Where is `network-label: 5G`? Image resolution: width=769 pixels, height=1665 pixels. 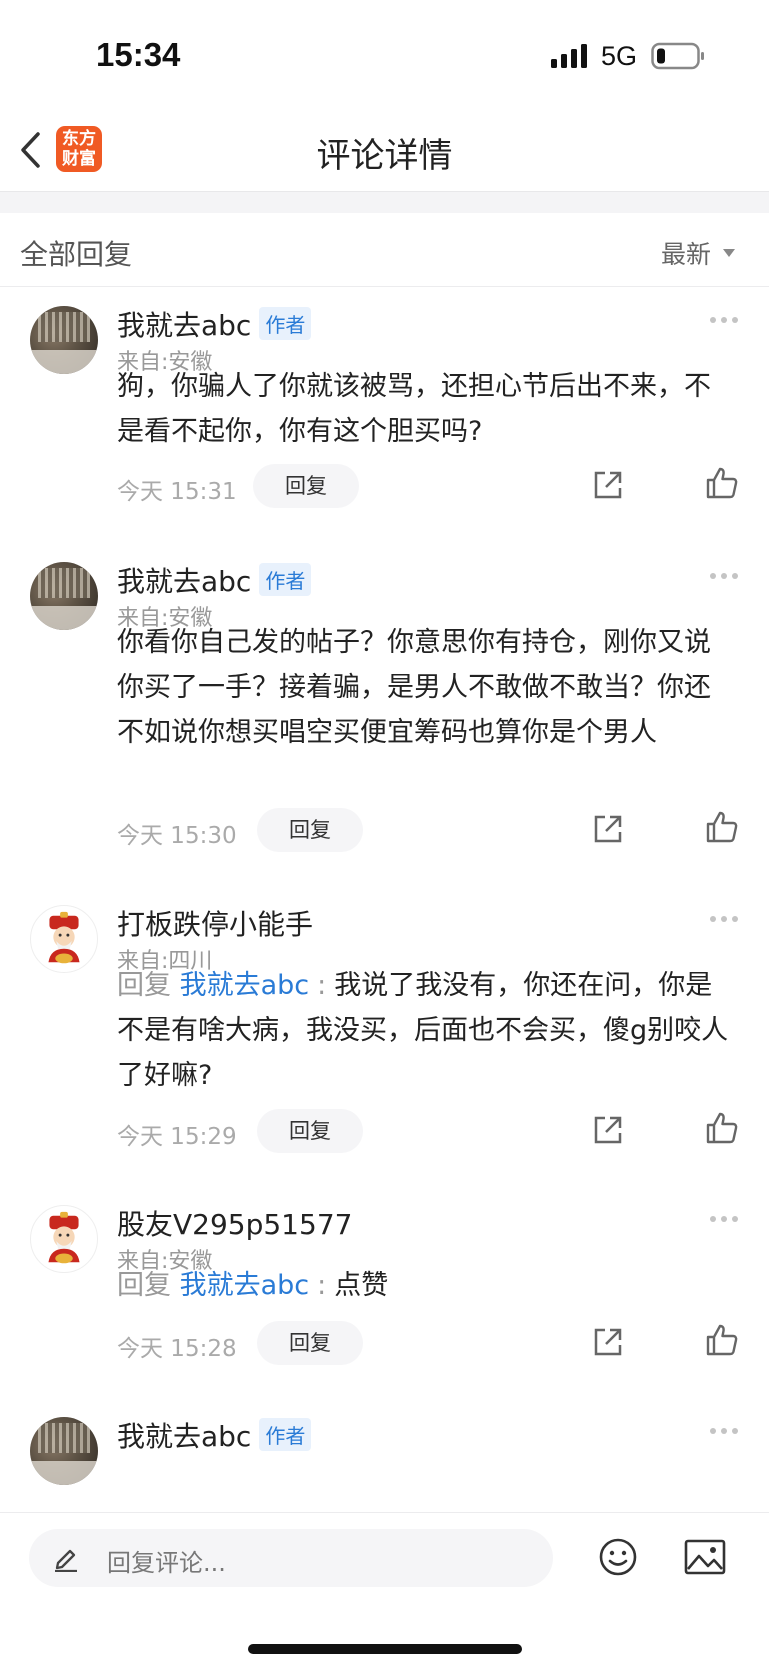
network-label: 5G is located at coordinates (619, 56).